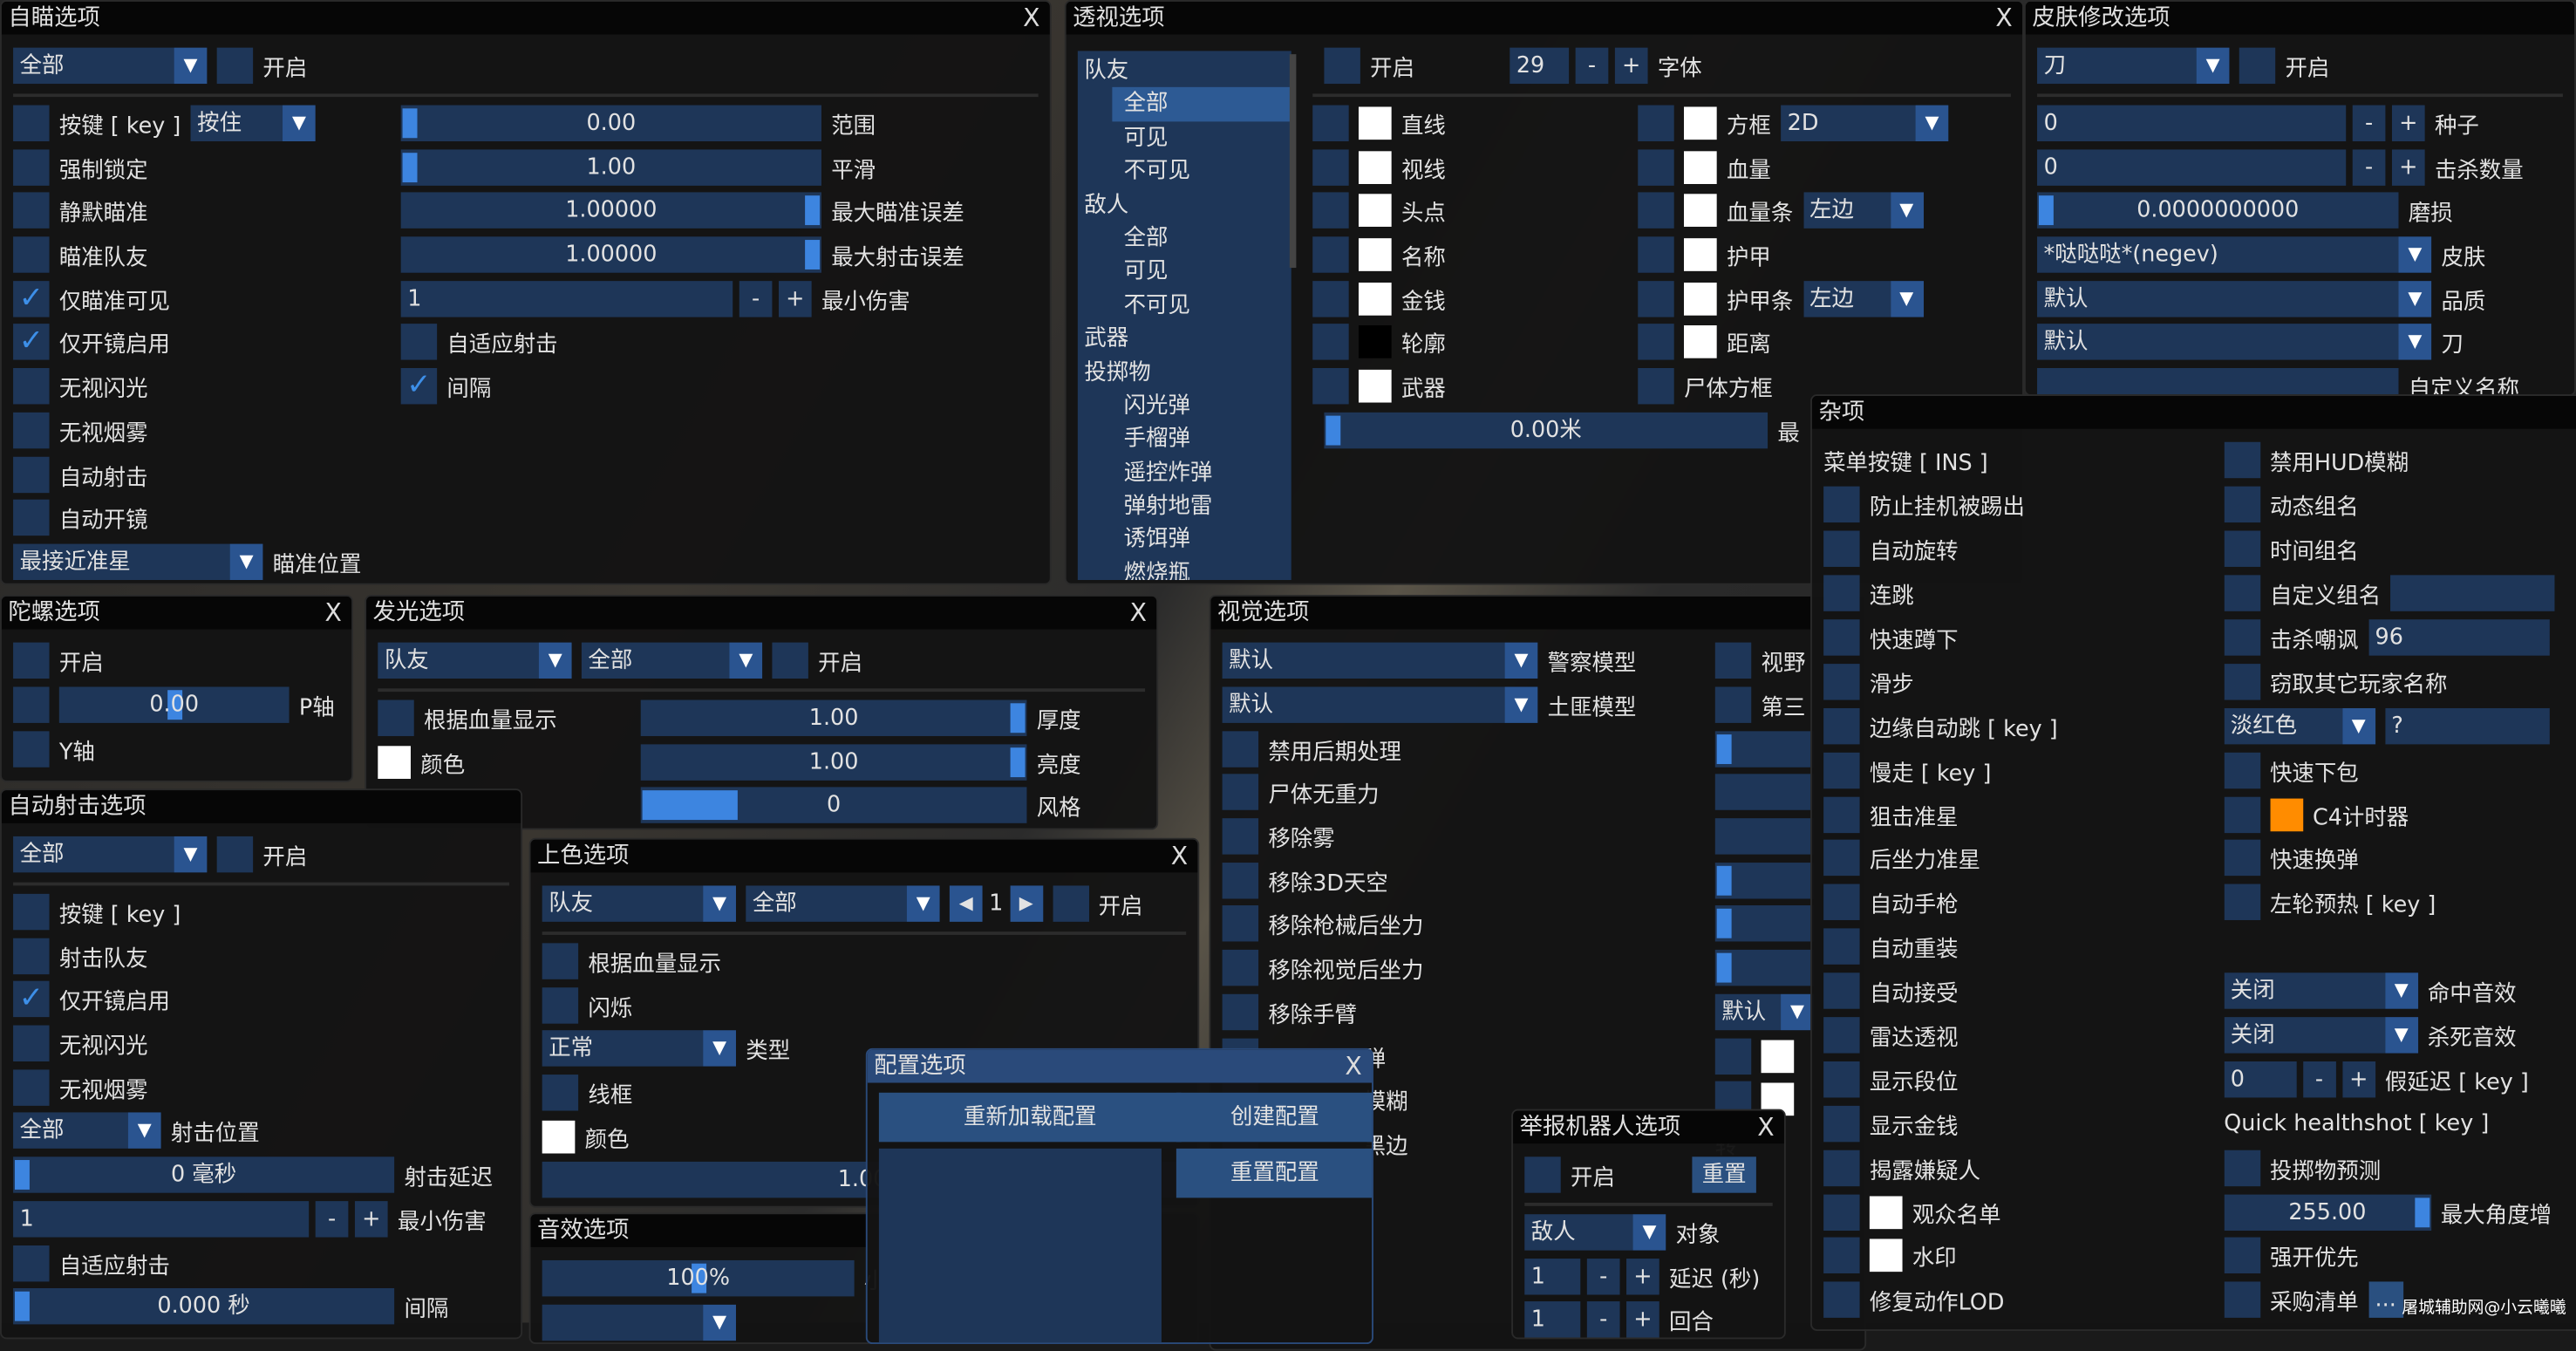 This screenshot has height=1351, width=2576. I want to click on dropdown: *哒哒哒*(negev) ▼, so click(2235, 254).